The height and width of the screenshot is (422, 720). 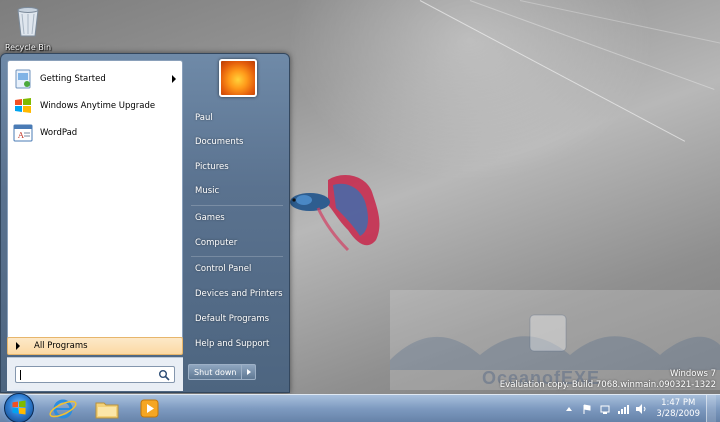 I want to click on program-label: Getting Started, so click(x=73, y=79).